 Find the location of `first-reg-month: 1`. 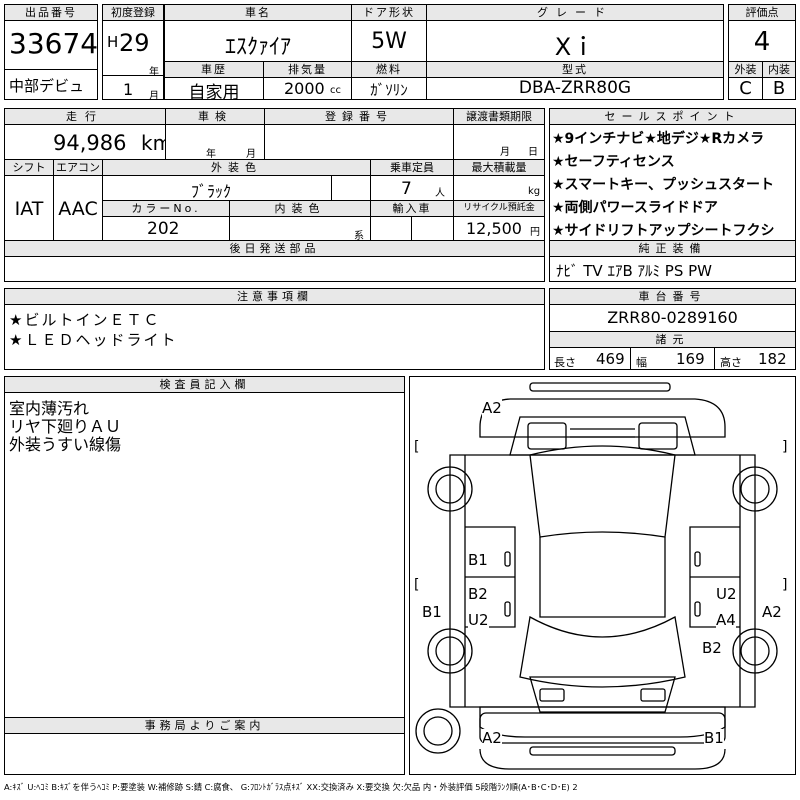

first-reg-month: 1 is located at coordinates (128, 89).